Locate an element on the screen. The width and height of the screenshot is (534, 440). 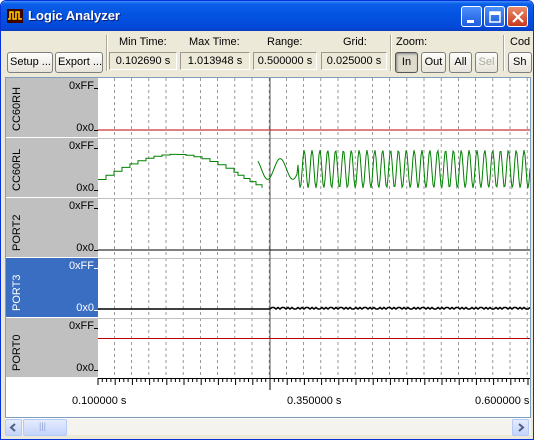
scroll-right-button is located at coordinates (520, 427).